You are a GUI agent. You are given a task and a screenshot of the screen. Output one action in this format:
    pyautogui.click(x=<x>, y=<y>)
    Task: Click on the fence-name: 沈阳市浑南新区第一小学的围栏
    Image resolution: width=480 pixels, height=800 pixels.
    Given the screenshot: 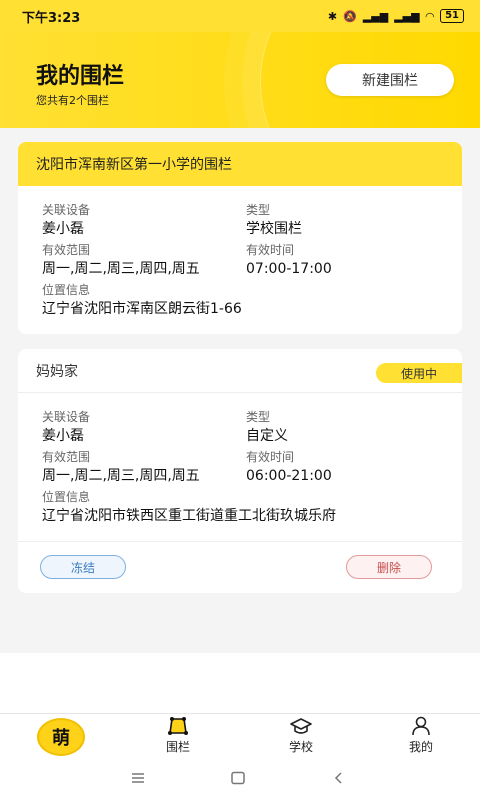 What is the action you would take?
    pyautogui.click(x=240, y=164)
    